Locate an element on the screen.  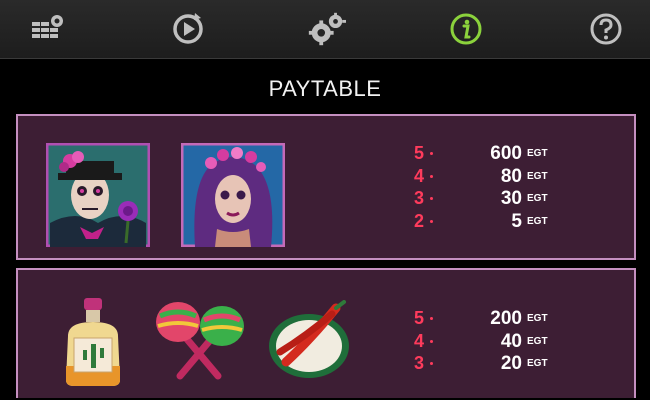
payout-amount: 200 is located at coordinates (506, 318).